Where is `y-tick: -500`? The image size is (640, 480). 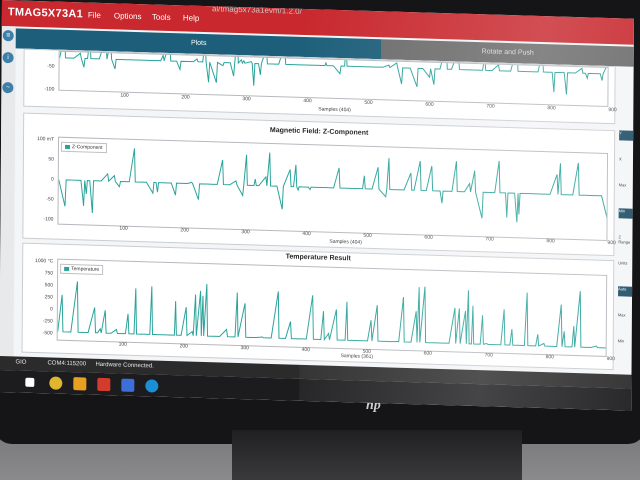 y-tick: -500 is located at coordinates (47, 333).